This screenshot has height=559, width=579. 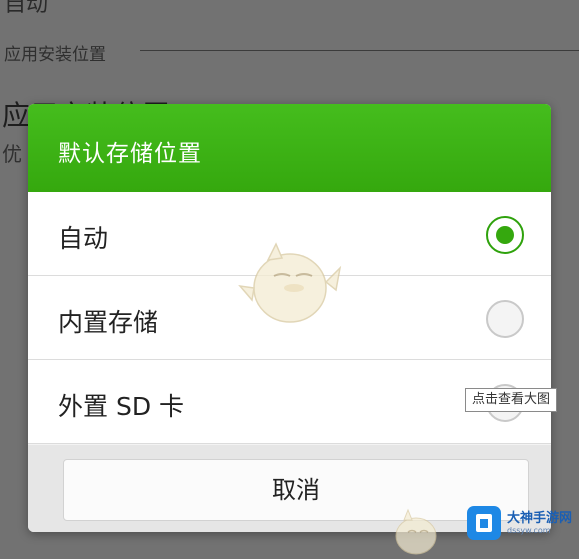 What do you see at coordinates (12, 154) in the screenshot?
I see `setting-item-subtitle: 优` at bounding box center [12, 154].